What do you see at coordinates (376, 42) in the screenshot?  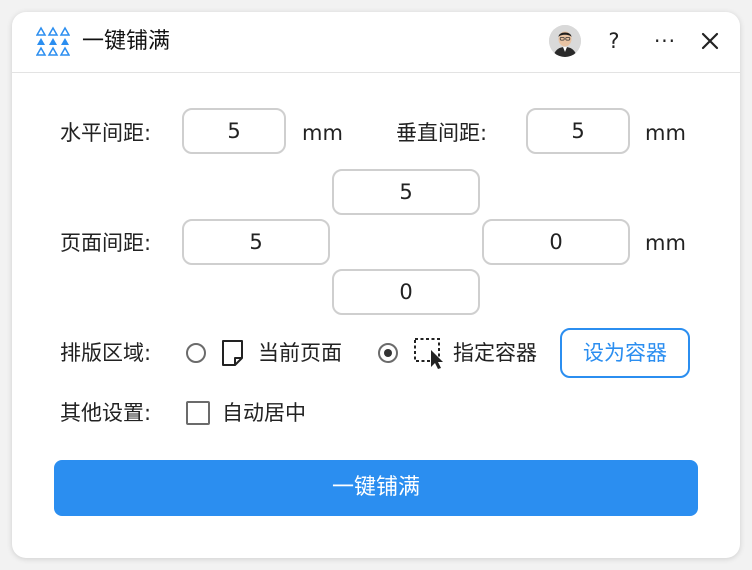 I see `title-bar: 一键铺满 ? ···` at bounding box center [376, 42].